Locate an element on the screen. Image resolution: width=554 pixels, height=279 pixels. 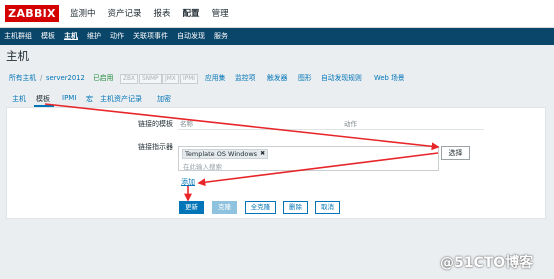
top-menu-administration: 管理 is located at coordinates (220, 14).